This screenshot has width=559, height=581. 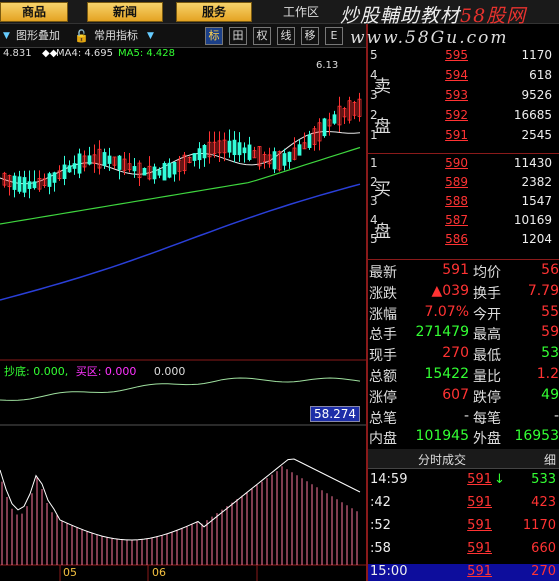 I want to click on stat-cell: 总手 271479, so click(x=419, y=334).